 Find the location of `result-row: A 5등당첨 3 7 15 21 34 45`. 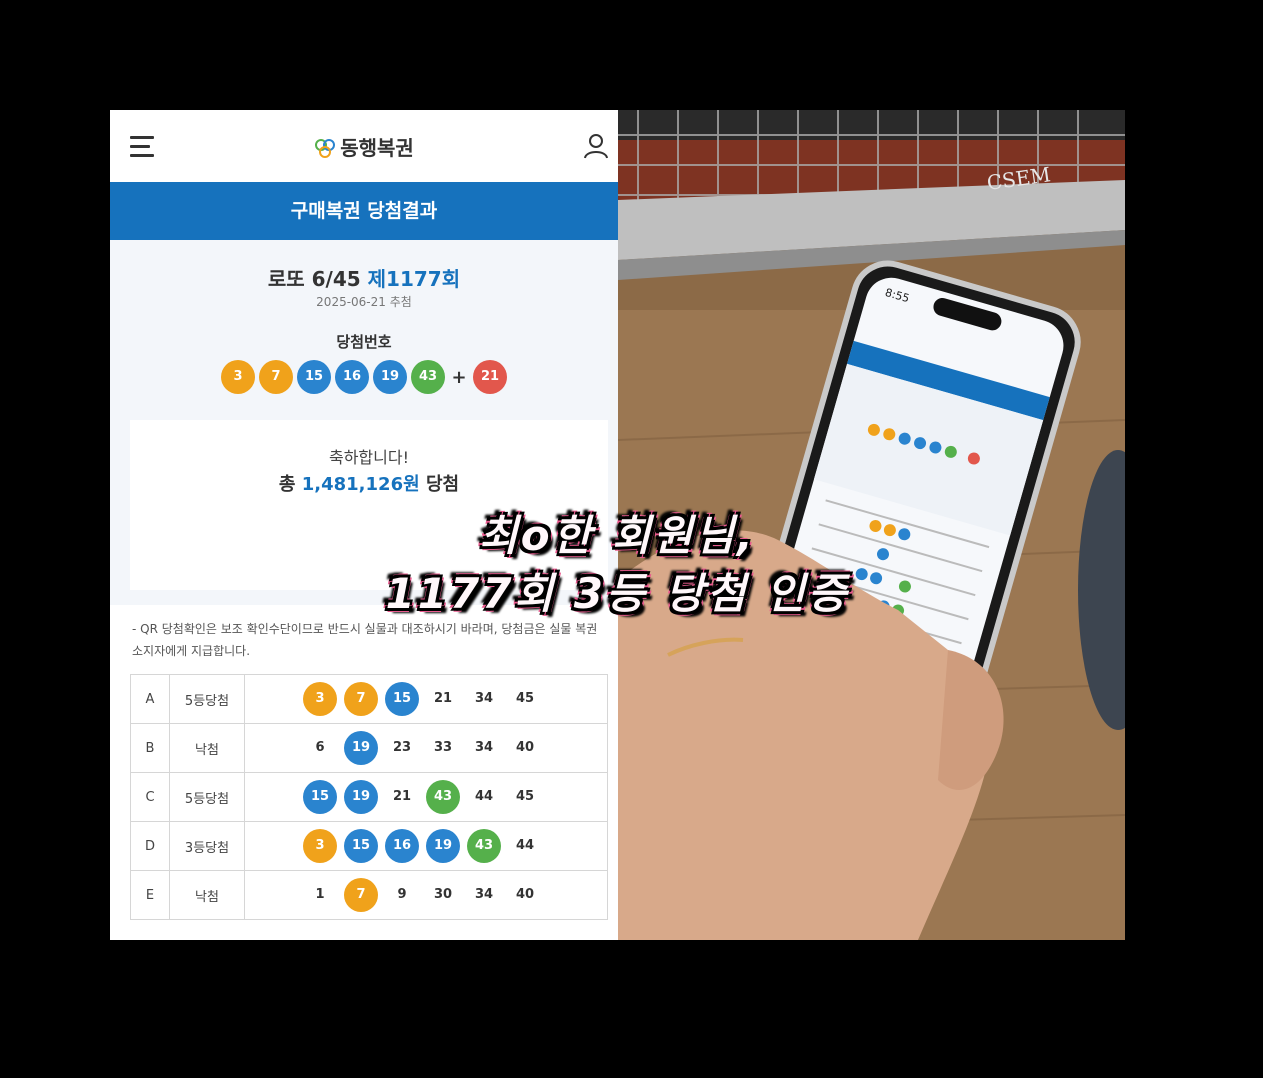

result-row: A 5등당첨 3 7 15 21 34 45 is located at coordinates (369, 699).